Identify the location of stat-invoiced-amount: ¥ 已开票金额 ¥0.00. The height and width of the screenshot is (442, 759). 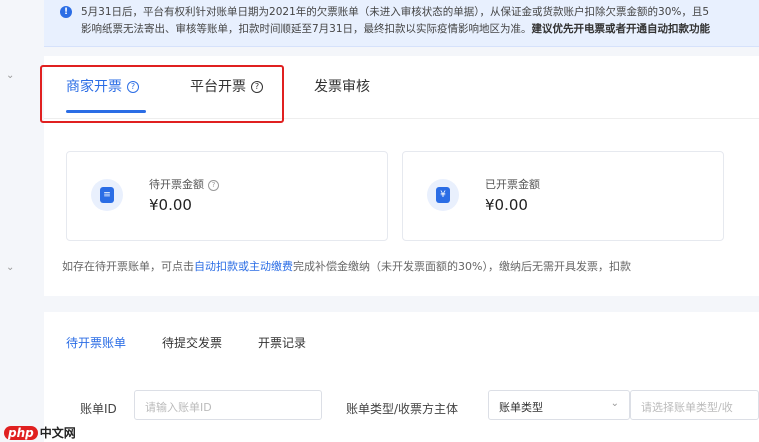
(563, 196).